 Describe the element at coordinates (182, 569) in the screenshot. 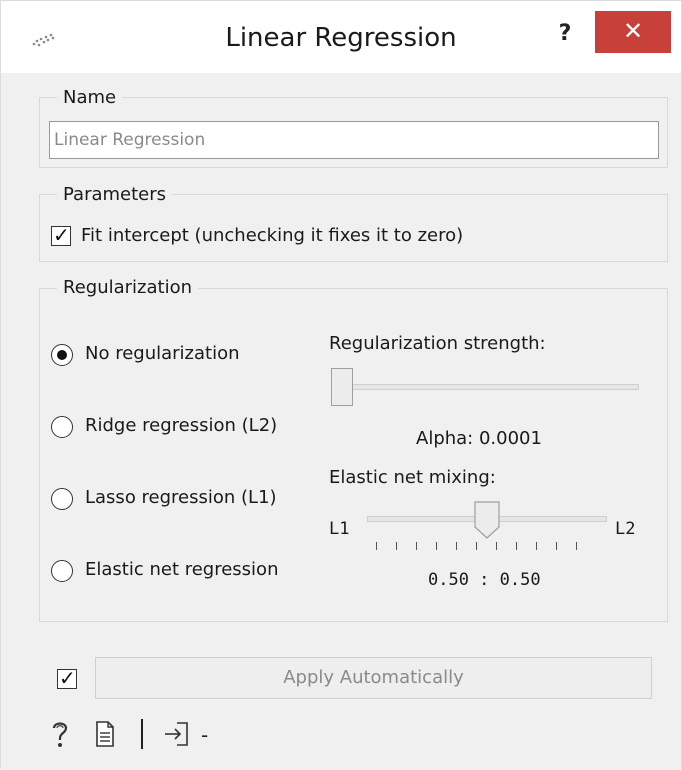

I see `option-elastic-net-label: Elastic net regression` at that location.